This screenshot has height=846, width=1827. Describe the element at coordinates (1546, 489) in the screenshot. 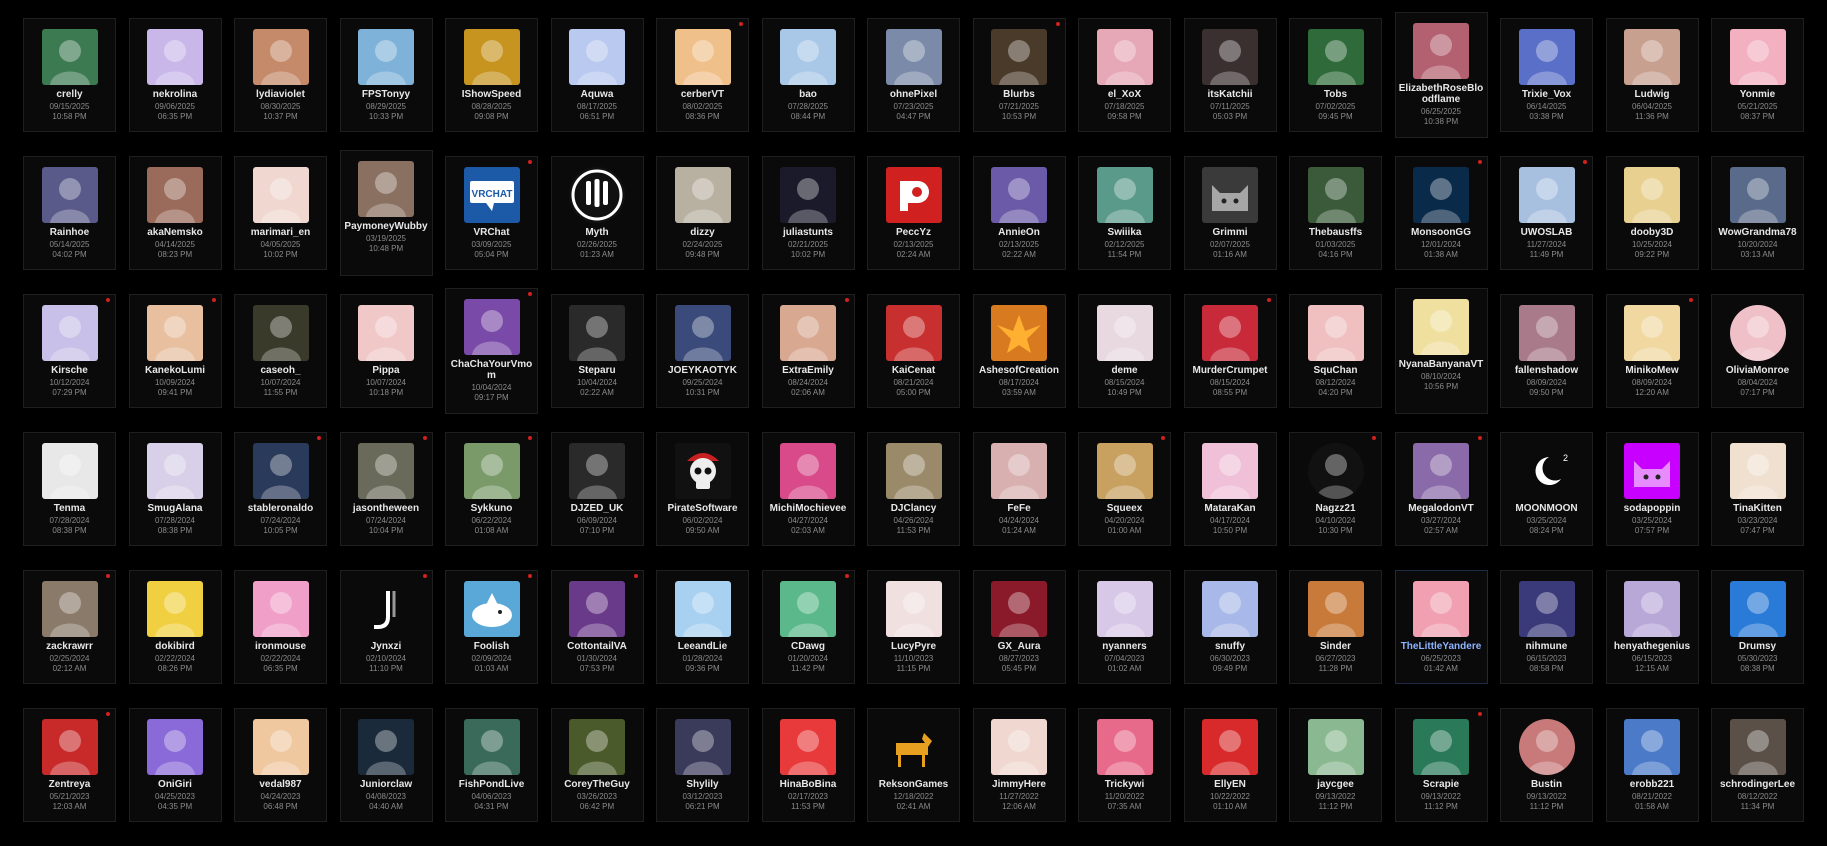

I see `channel-card: 2 MOONMOON 03/25/2024 08:24 PM` at that location.